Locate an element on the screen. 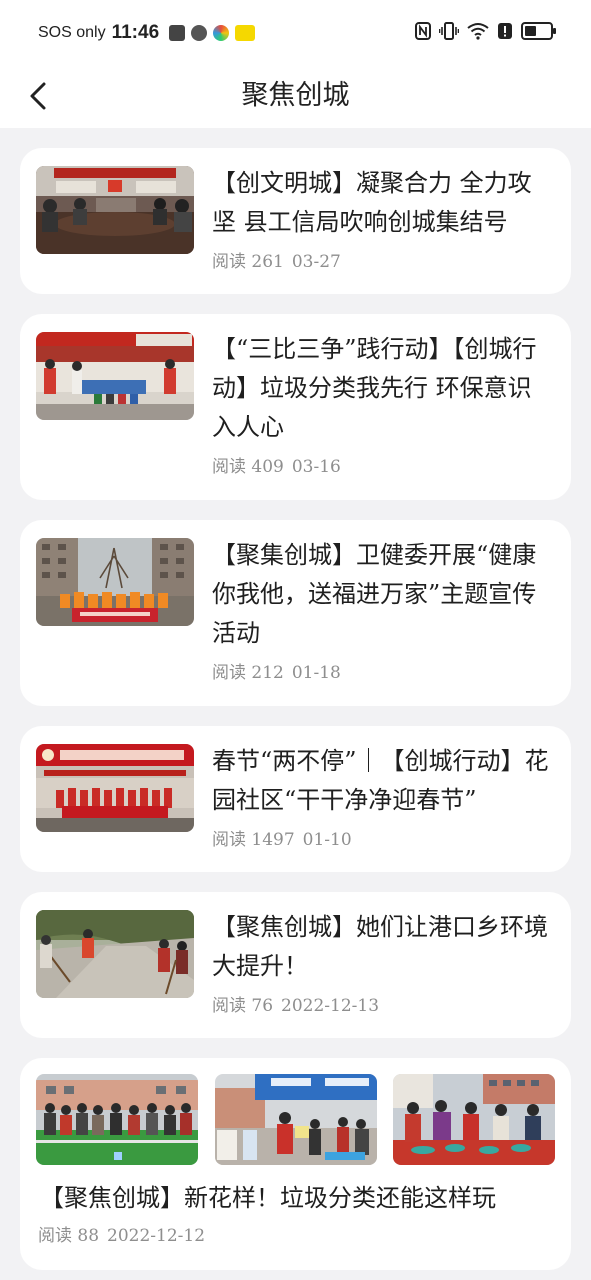 Image resolution: width=591 pixels, height=1280 pixels. read-count: 阅读 212 is located at coordinates (248, 673).